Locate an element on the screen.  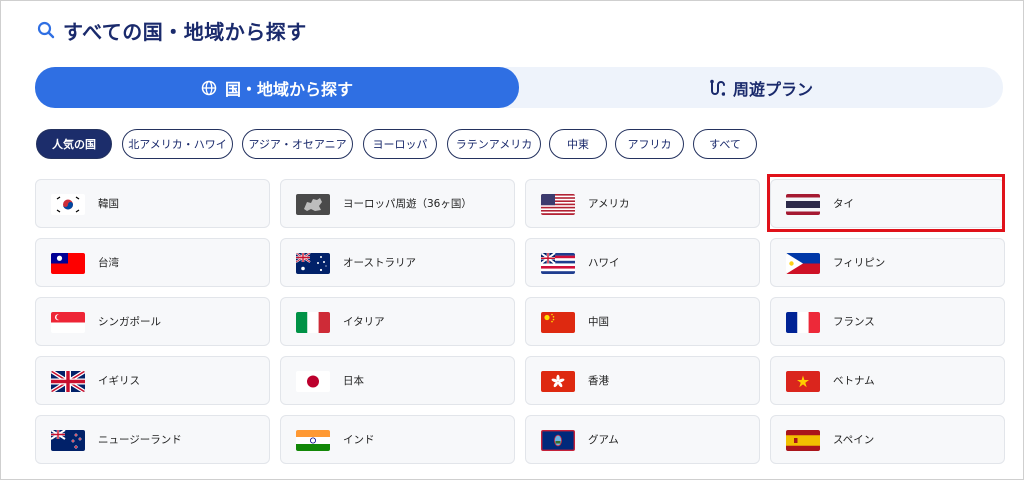
chip-europe: ヨーロッパ is located at coordinates (400, 144).